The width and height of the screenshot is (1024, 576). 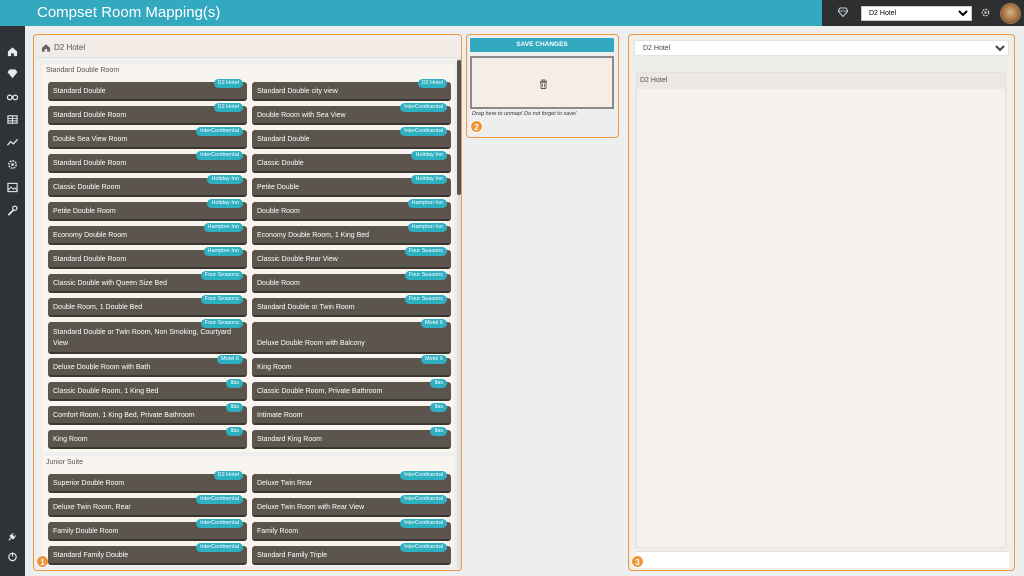 What do you see at coordinates (70, 439) in the screenshot?
I see `room-name: King Room` at bounding box center [70, 439].